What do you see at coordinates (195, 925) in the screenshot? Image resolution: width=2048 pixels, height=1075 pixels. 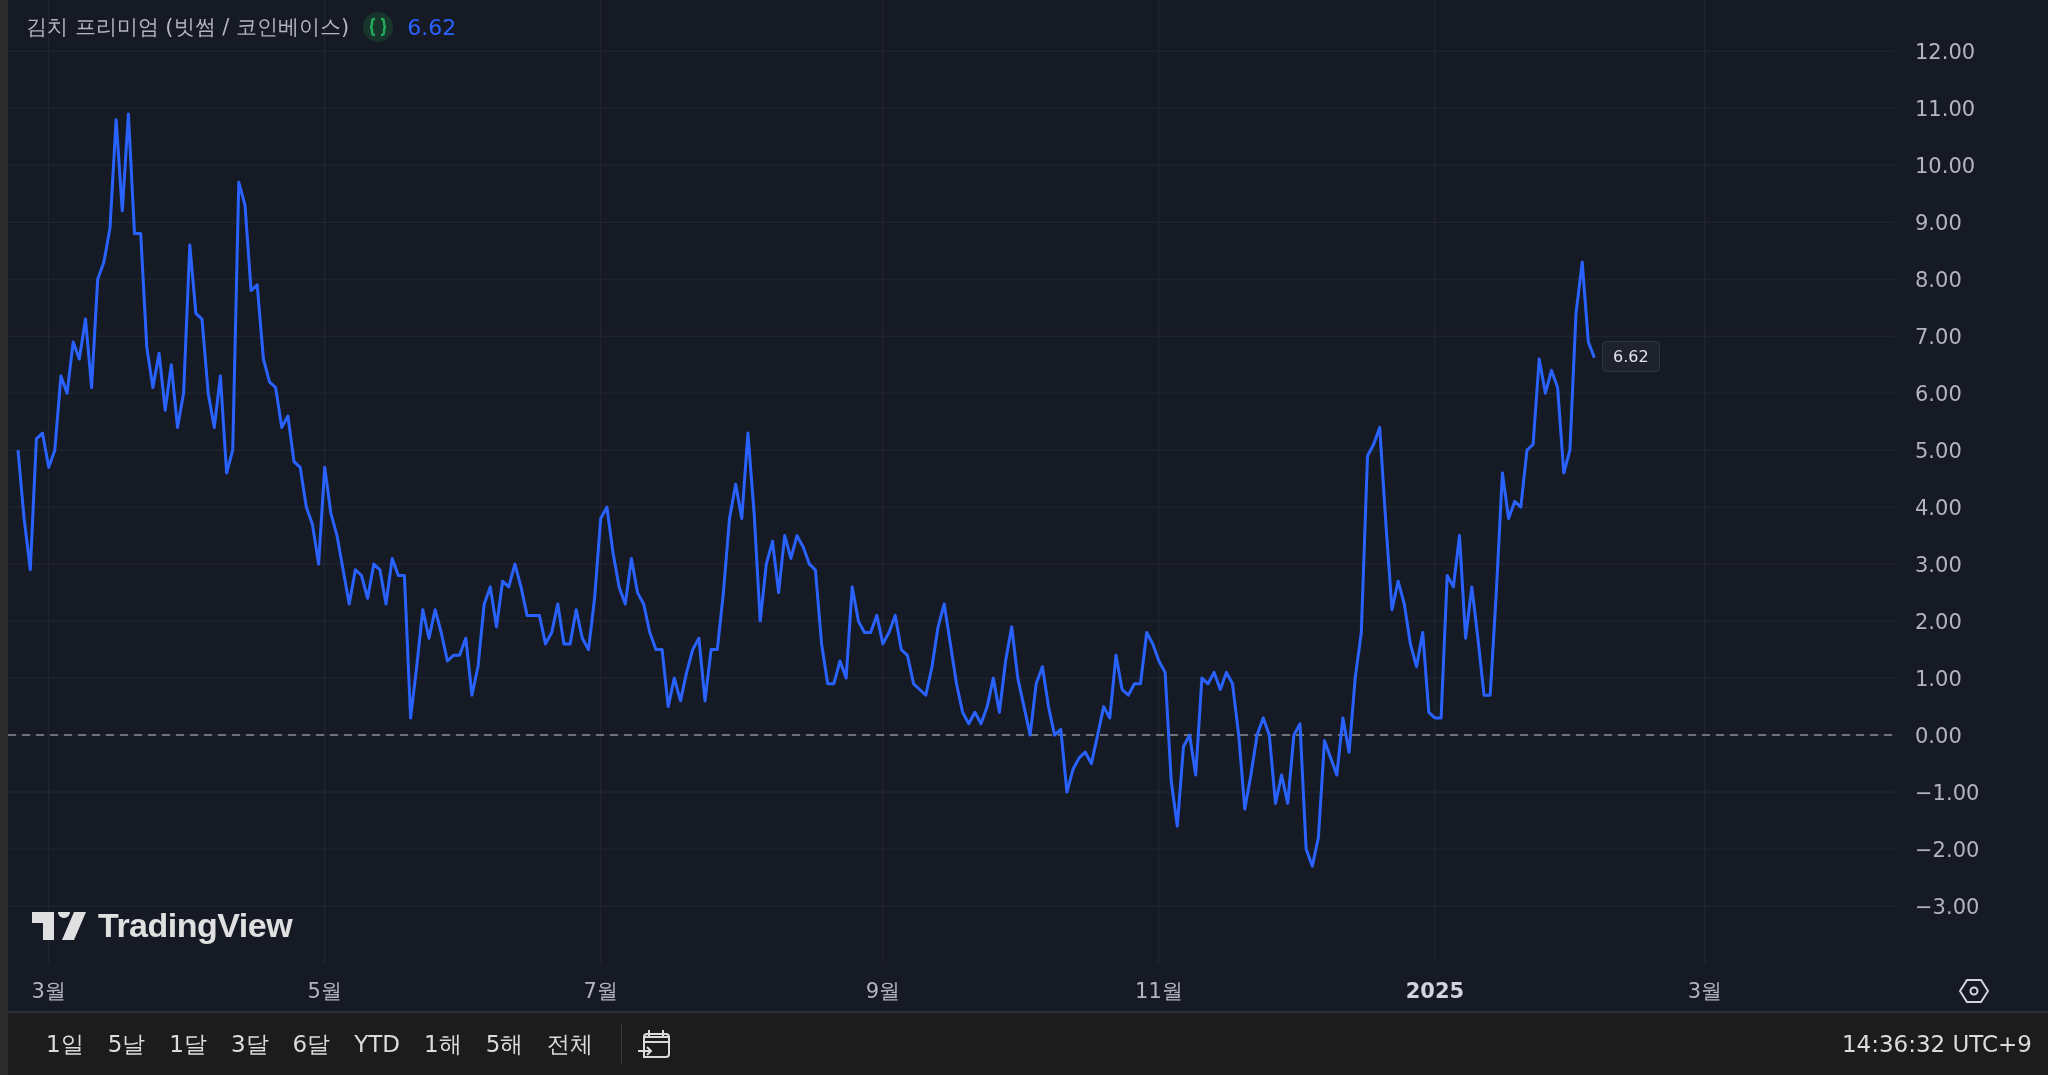 I see `logo-text: TradingView` at bounding box center [195, 925].